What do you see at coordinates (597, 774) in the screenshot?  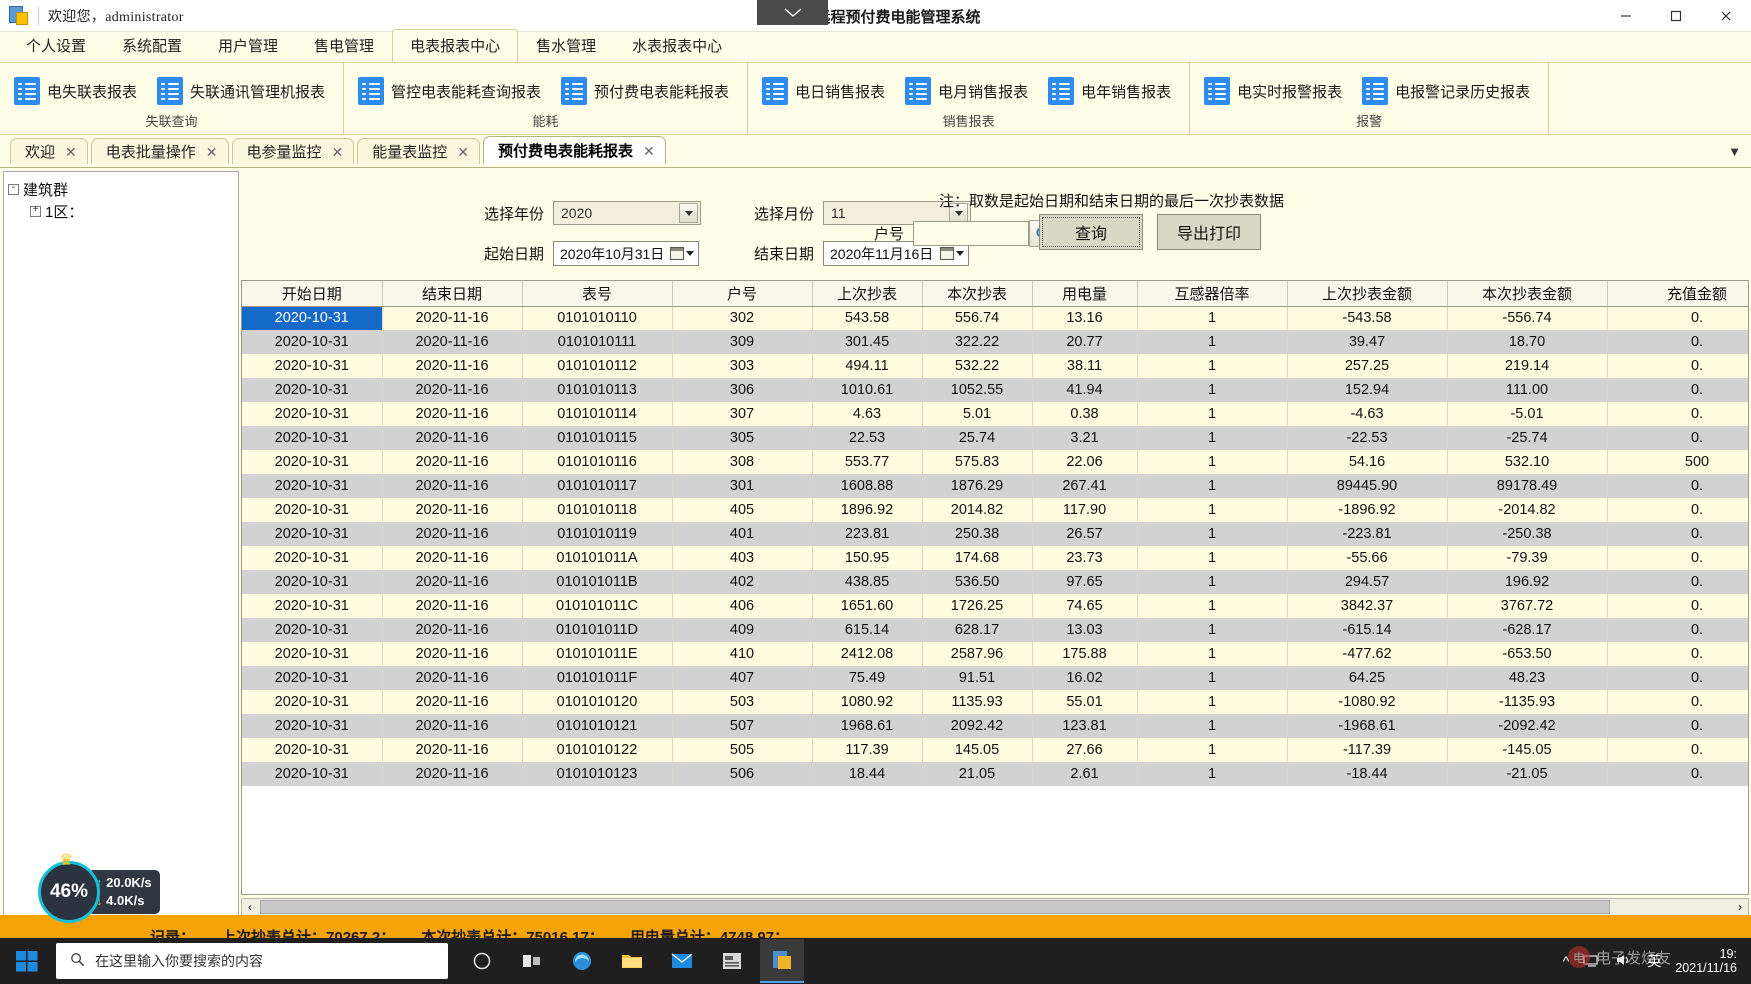 I see `table-cell: 0101010123` at bounding box center [597, 774].